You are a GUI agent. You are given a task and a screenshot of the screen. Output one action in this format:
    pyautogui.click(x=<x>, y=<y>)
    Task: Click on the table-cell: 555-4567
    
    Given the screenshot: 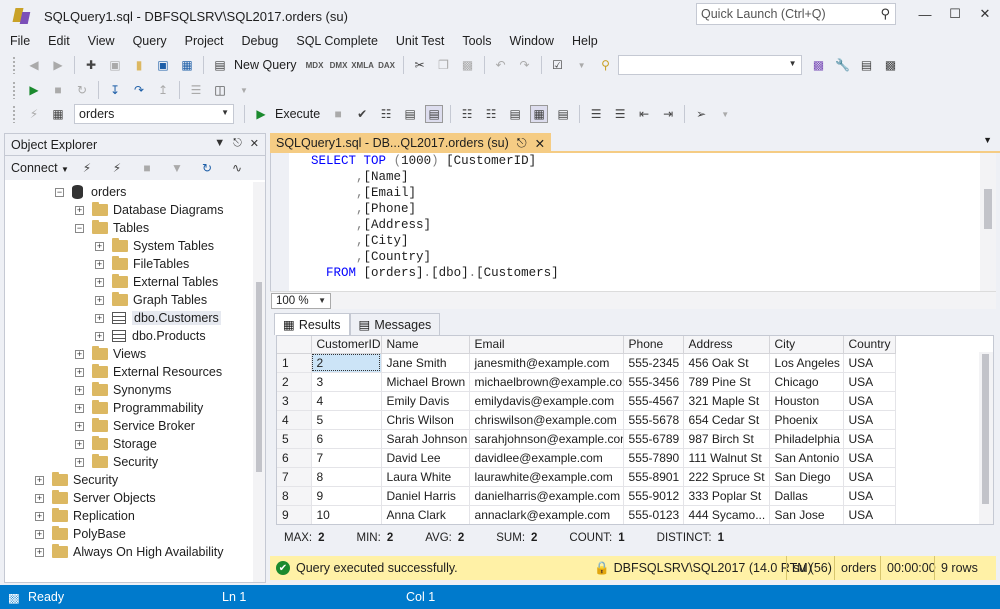 What is the action you would take?
    pyautogui.click(x=653, y=401)
    